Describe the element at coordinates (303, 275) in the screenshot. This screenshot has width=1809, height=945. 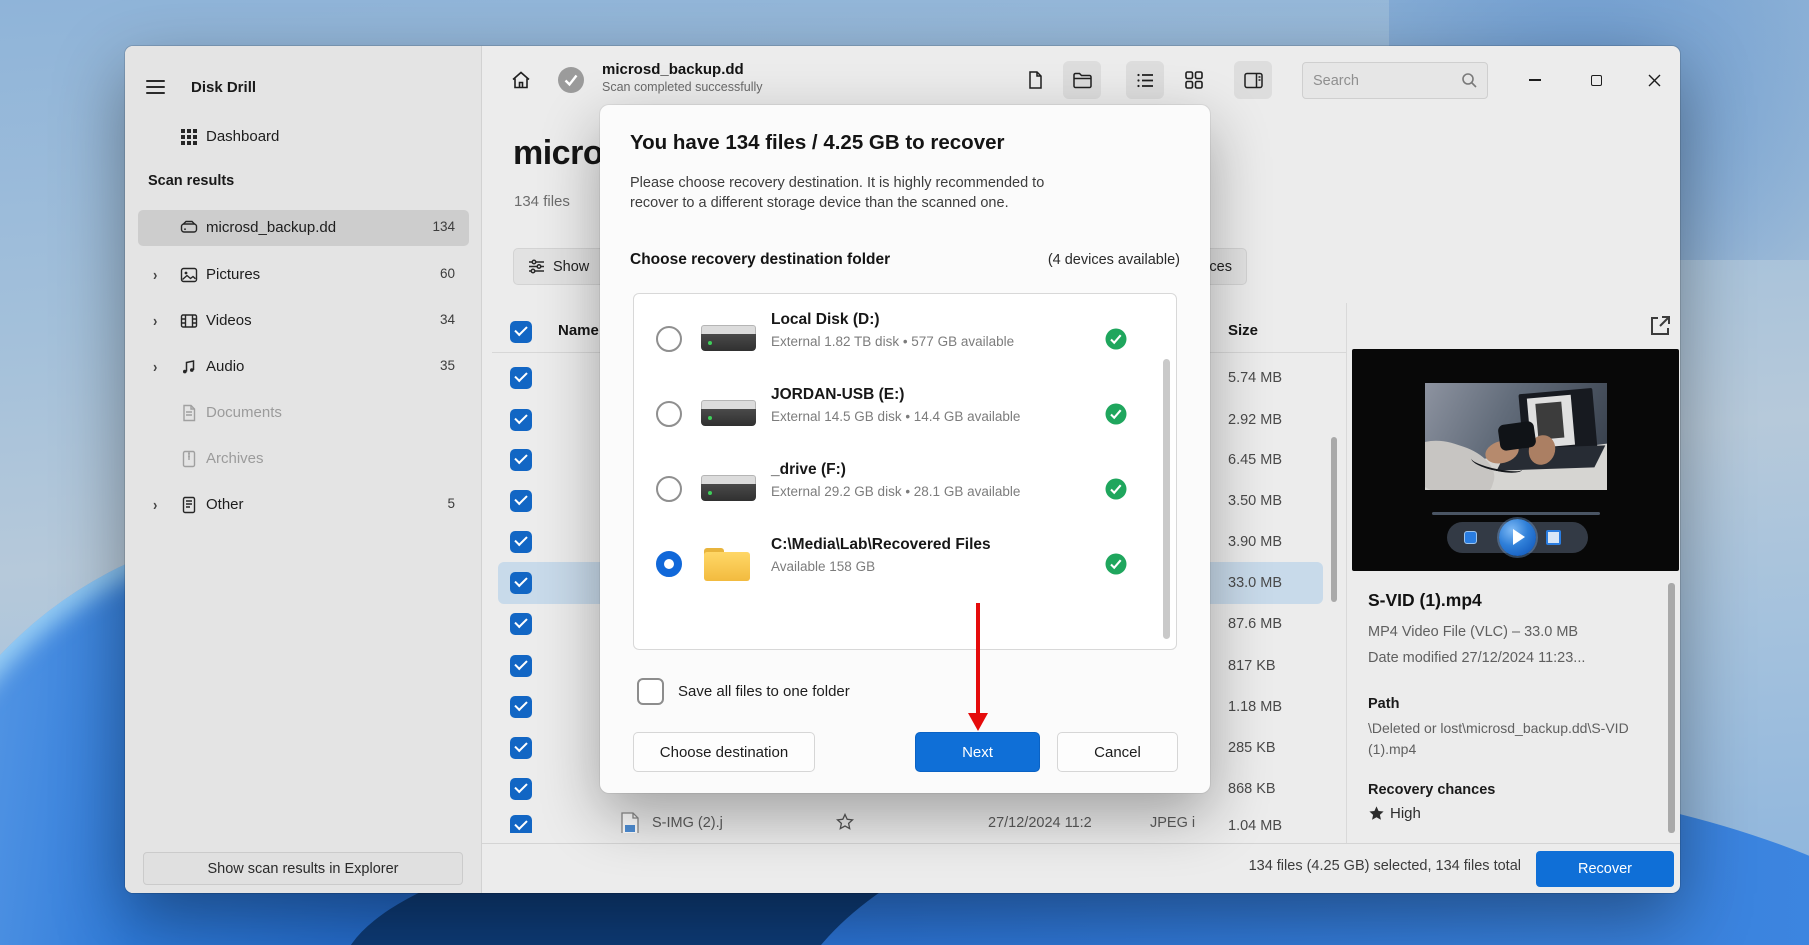
I see `sidebar-item-pictures: › Pictures 60` at that location.